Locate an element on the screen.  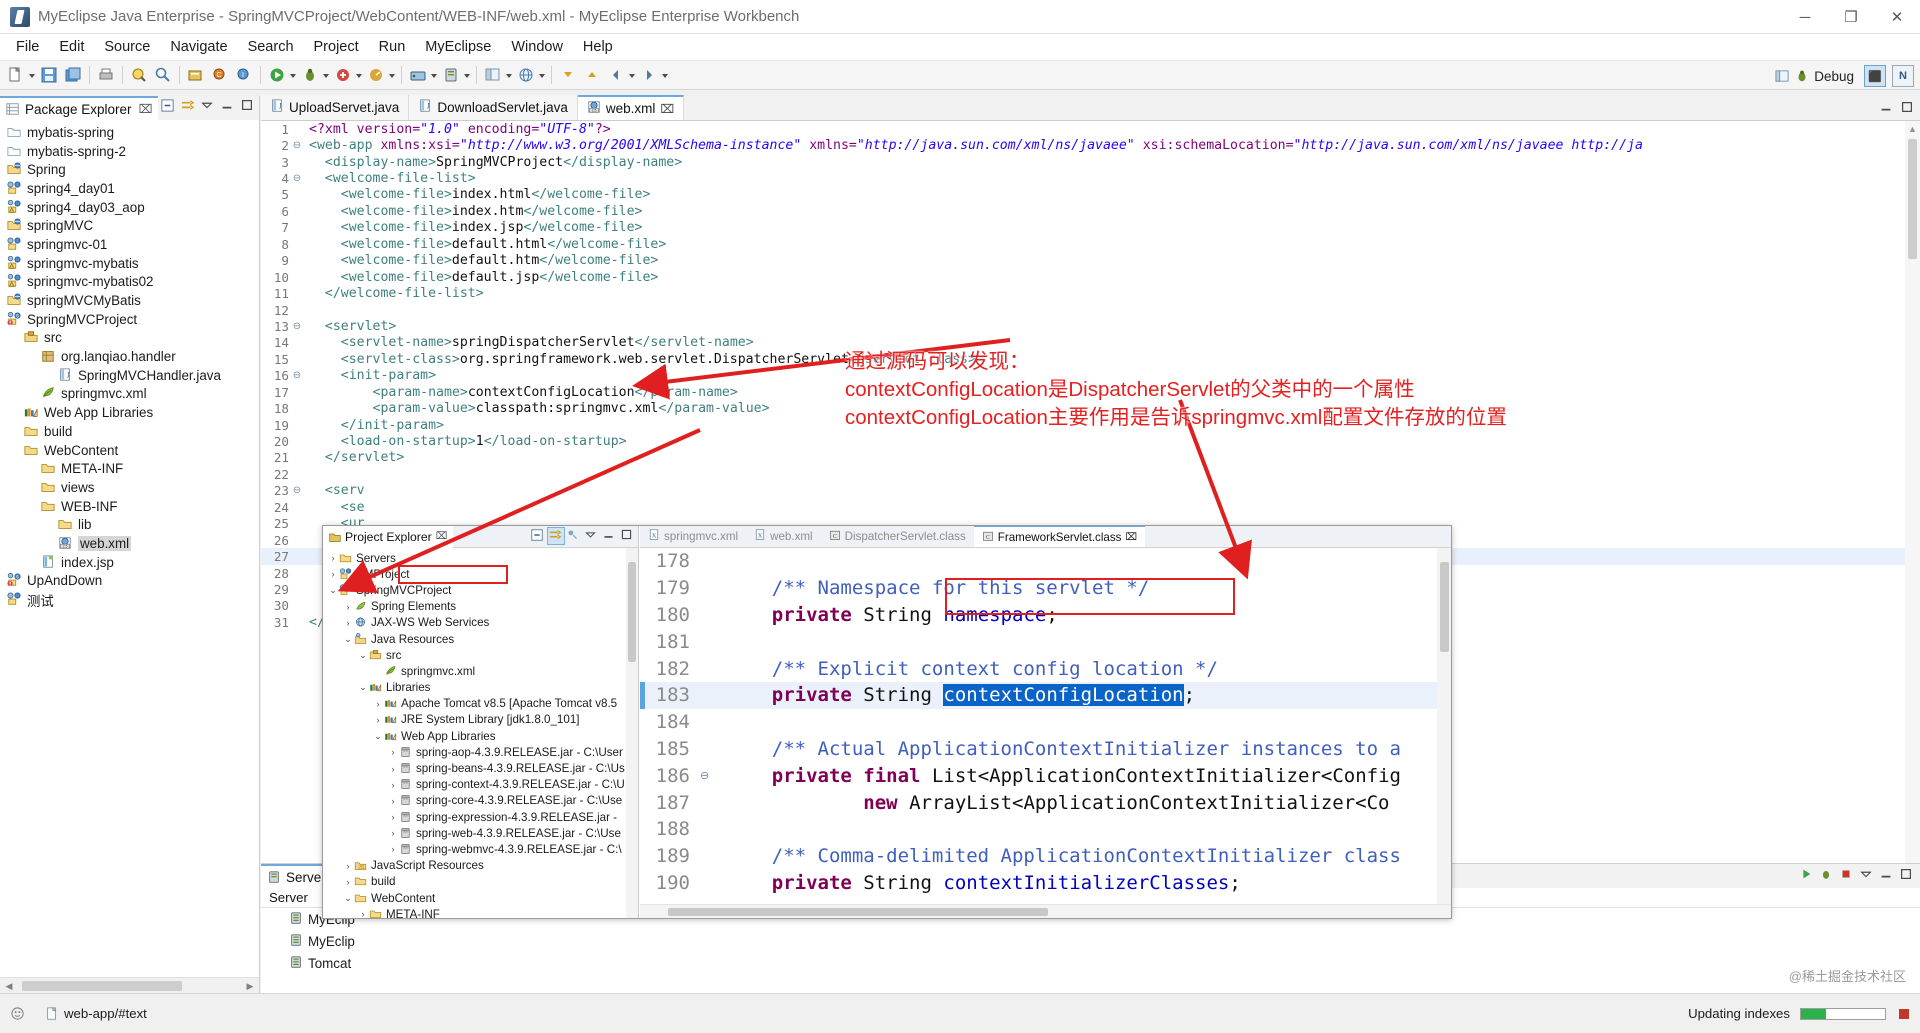
focus-on-active-task-icon is located at coordinates (574, 536).